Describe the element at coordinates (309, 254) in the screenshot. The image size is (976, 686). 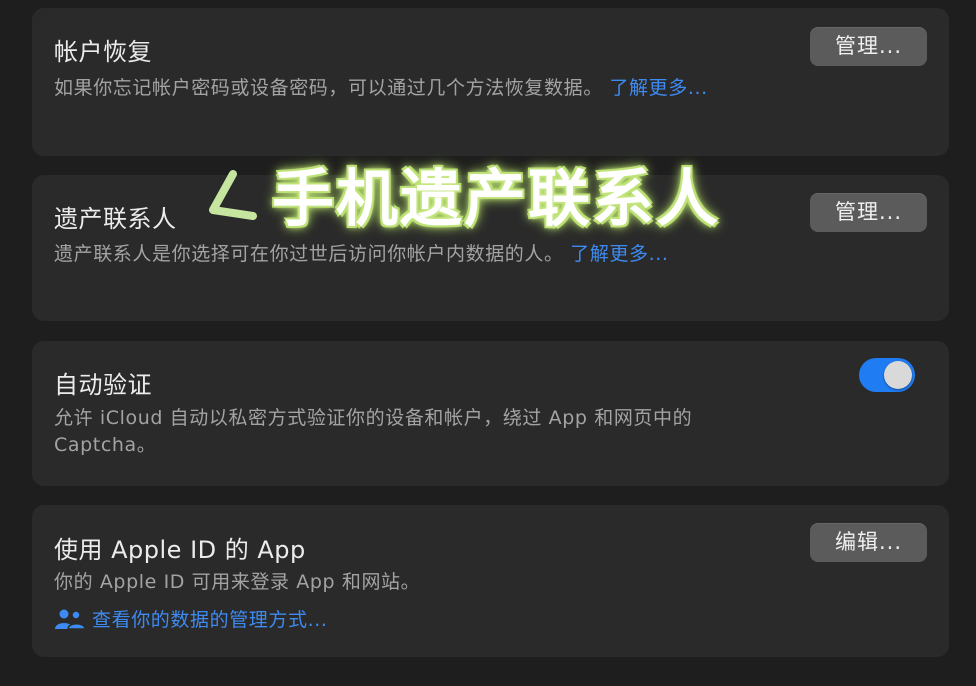
I see `legacy-contact-description-text: 遗产联系人是你选择可在你过世后访问你帐户内数据的人。` at that location.